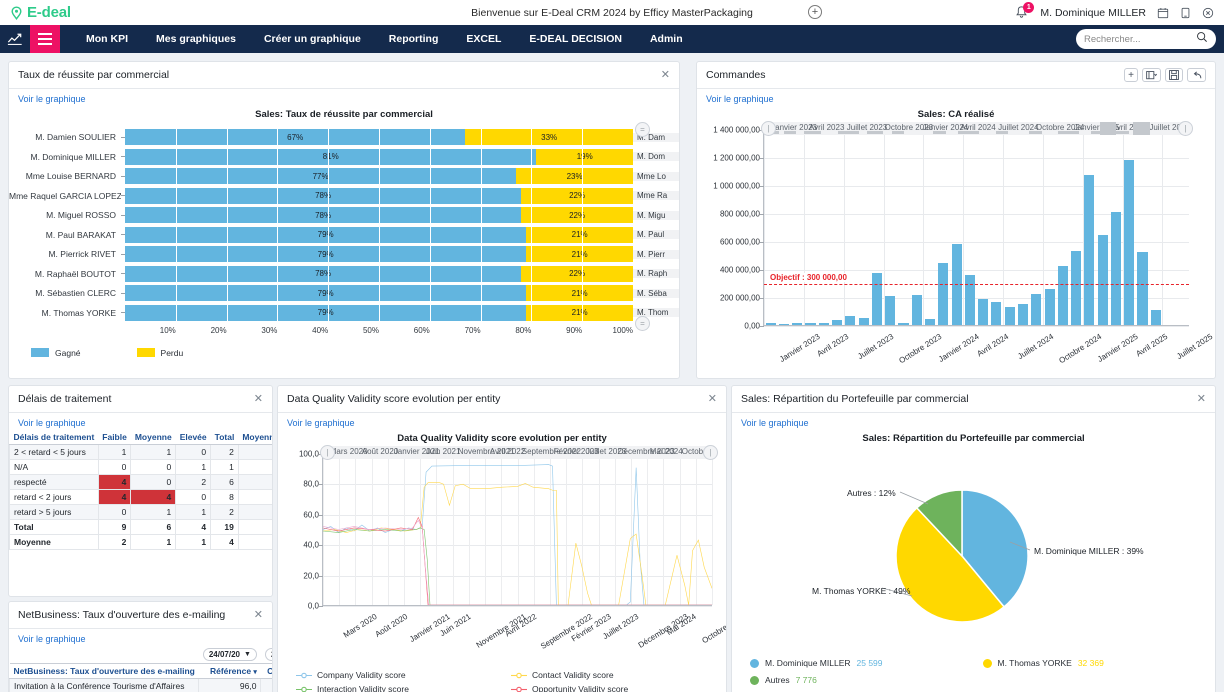 This screenshot has width=1224, height=692. Describe the element at coordinates (483, 39) in the screenshot. I see `nav-item-excel: EXCEL` at that location.